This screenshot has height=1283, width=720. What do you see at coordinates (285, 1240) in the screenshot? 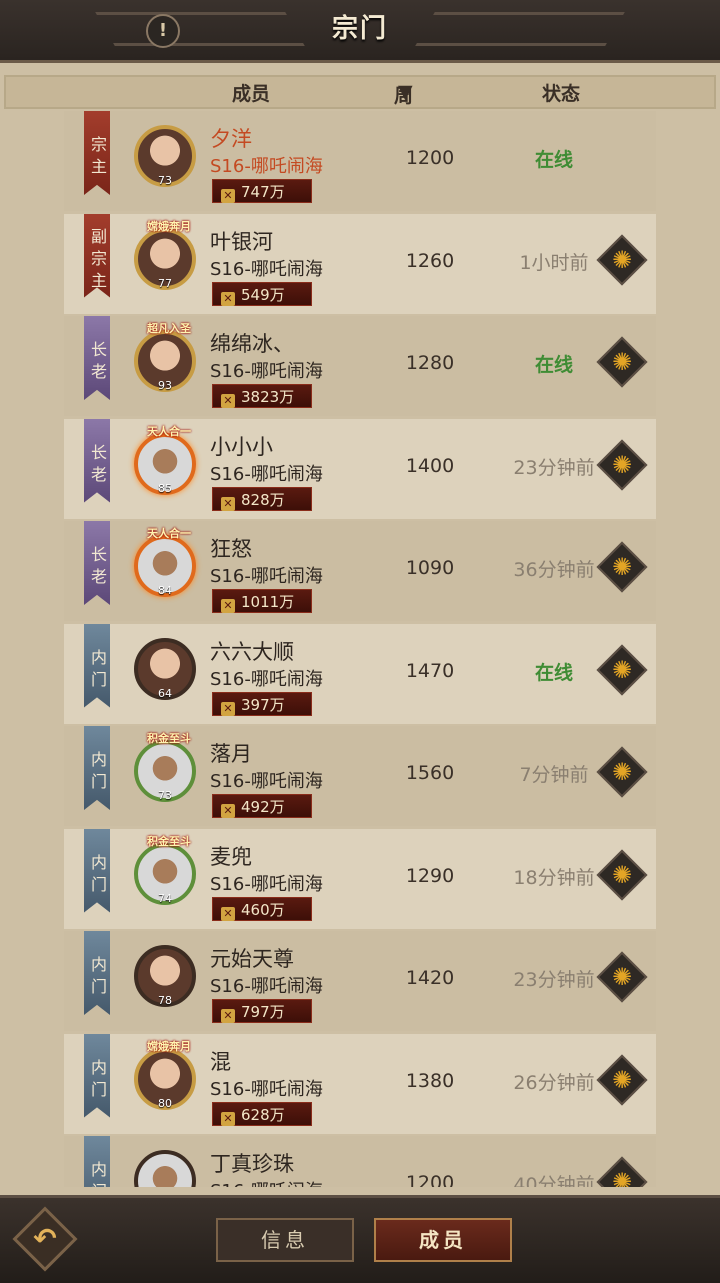
I see `tab-info: 信息` at bounding box center [285, 1240].